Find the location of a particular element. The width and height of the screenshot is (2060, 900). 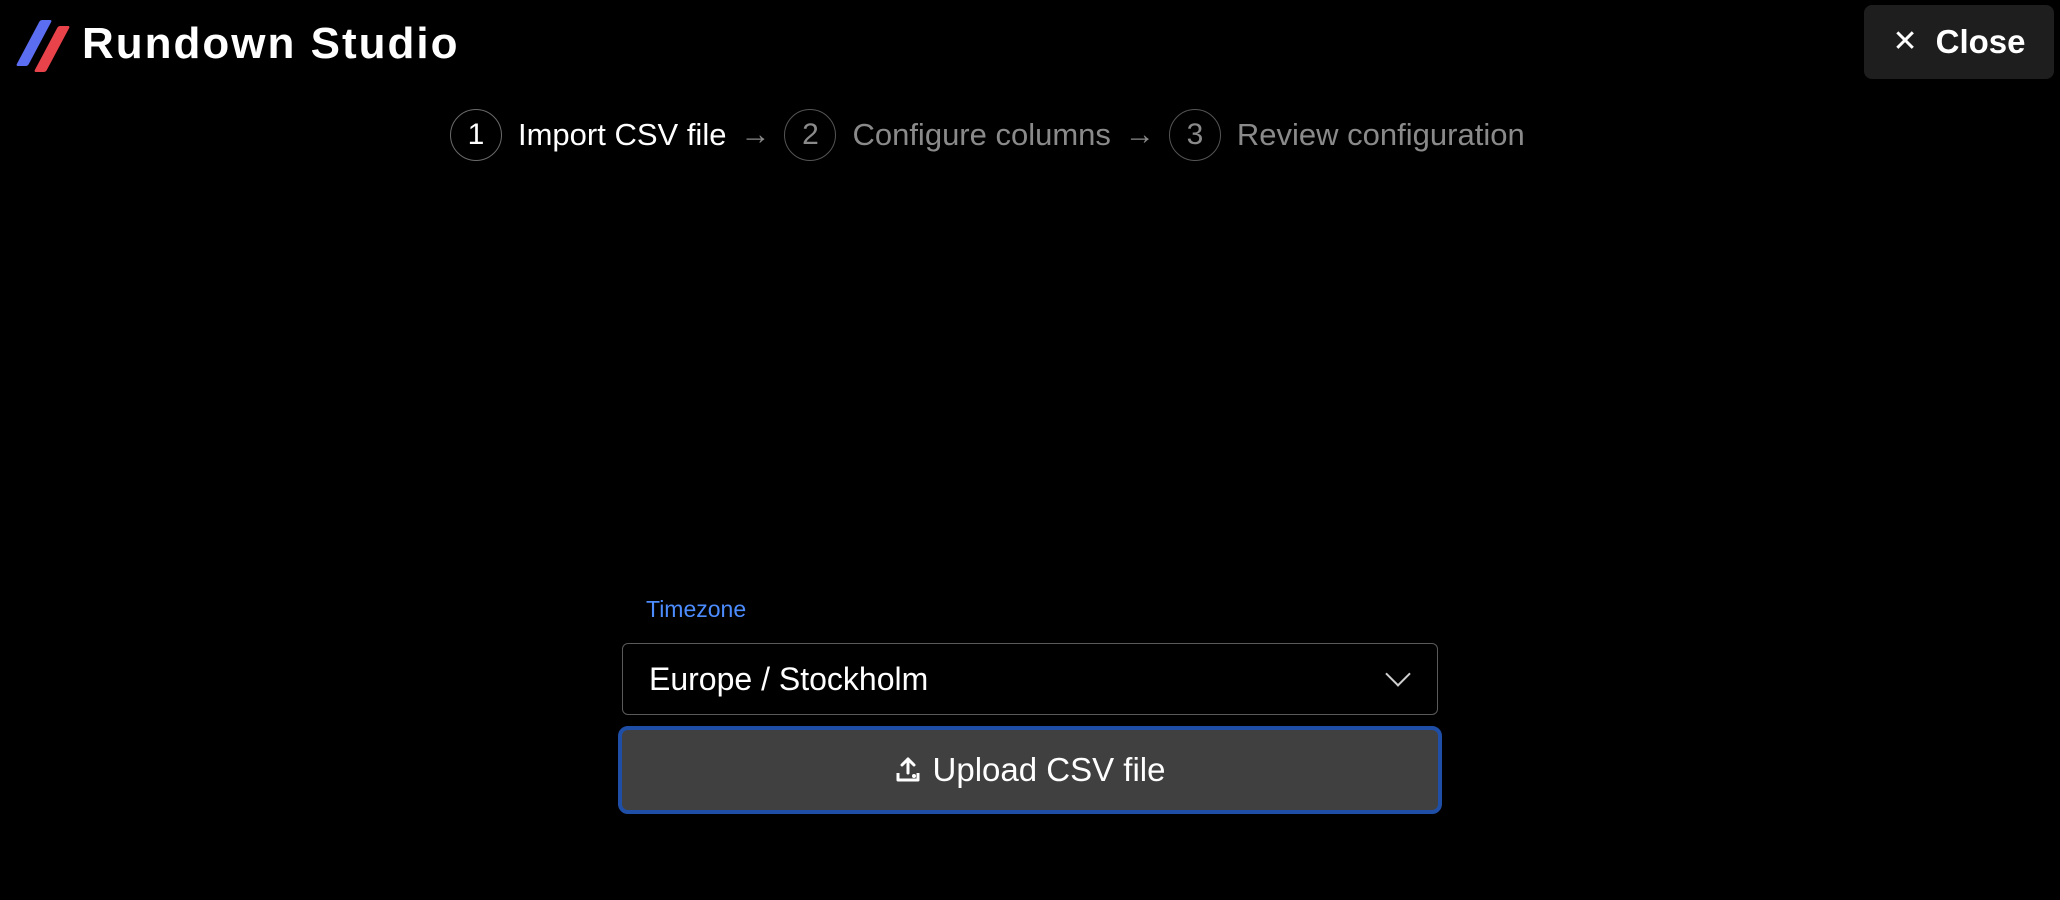

step-number: 2 is located at coordinates (810, 135).